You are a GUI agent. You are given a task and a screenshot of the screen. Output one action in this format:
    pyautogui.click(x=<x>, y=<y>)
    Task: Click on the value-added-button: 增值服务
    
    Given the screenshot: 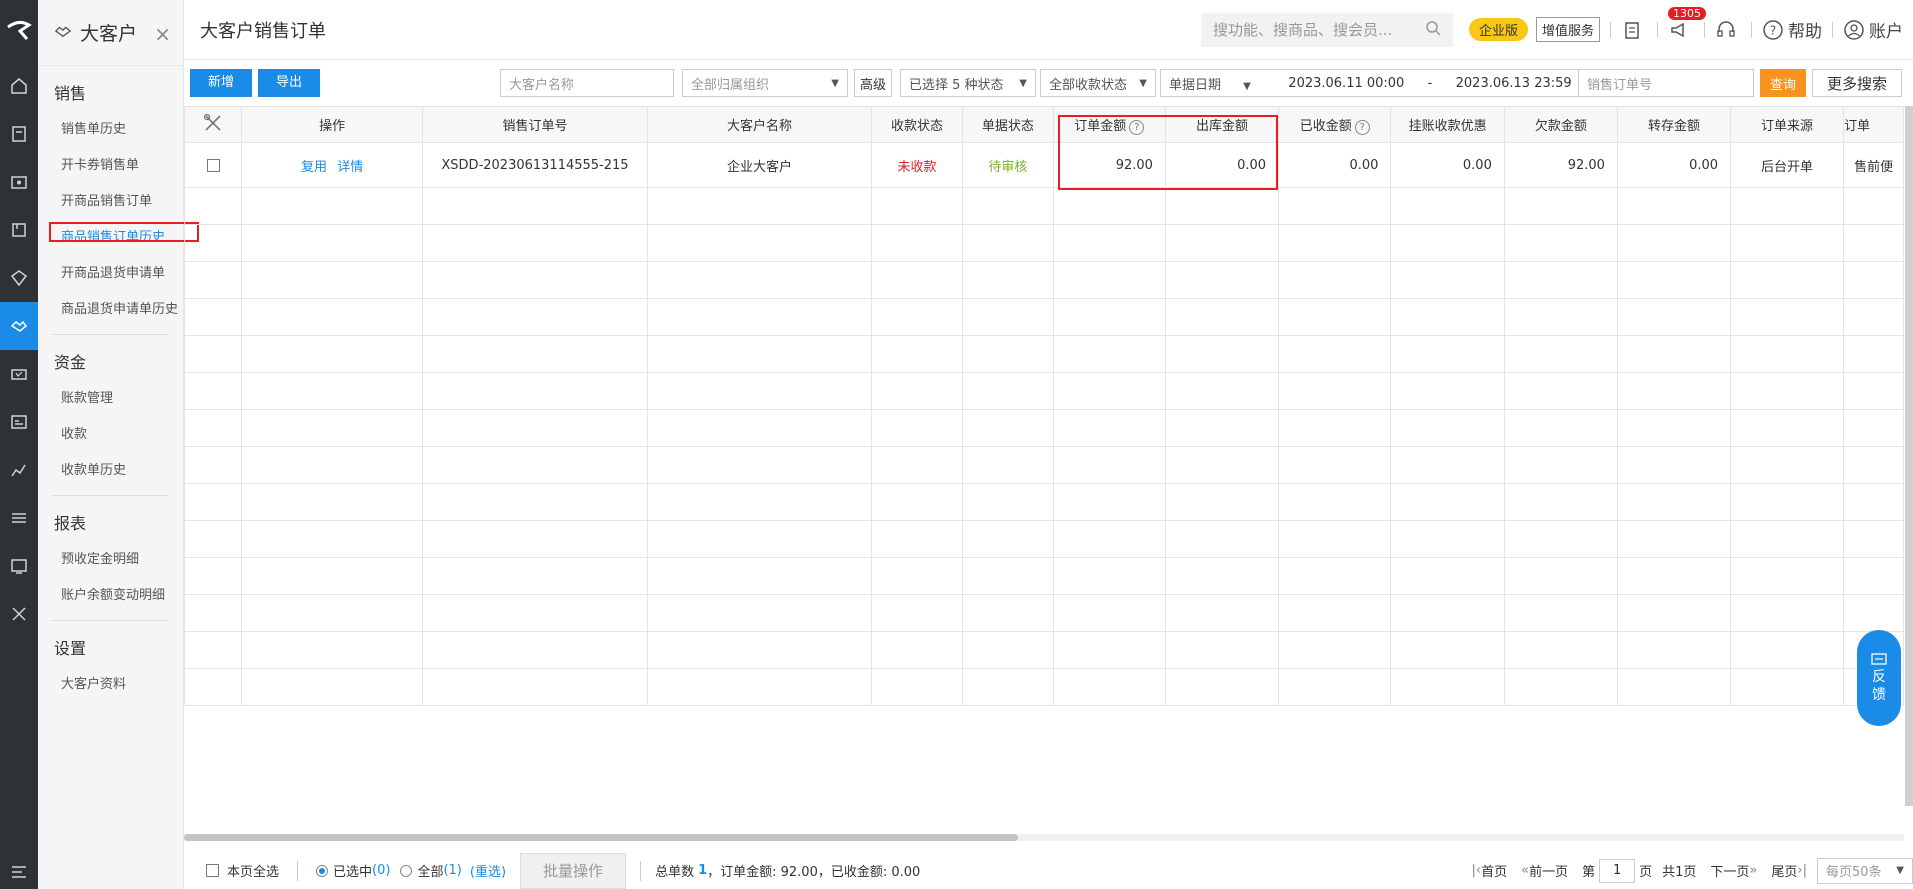 What is the action you would take?
    pyautogui.click(x=1567, y=29)
    